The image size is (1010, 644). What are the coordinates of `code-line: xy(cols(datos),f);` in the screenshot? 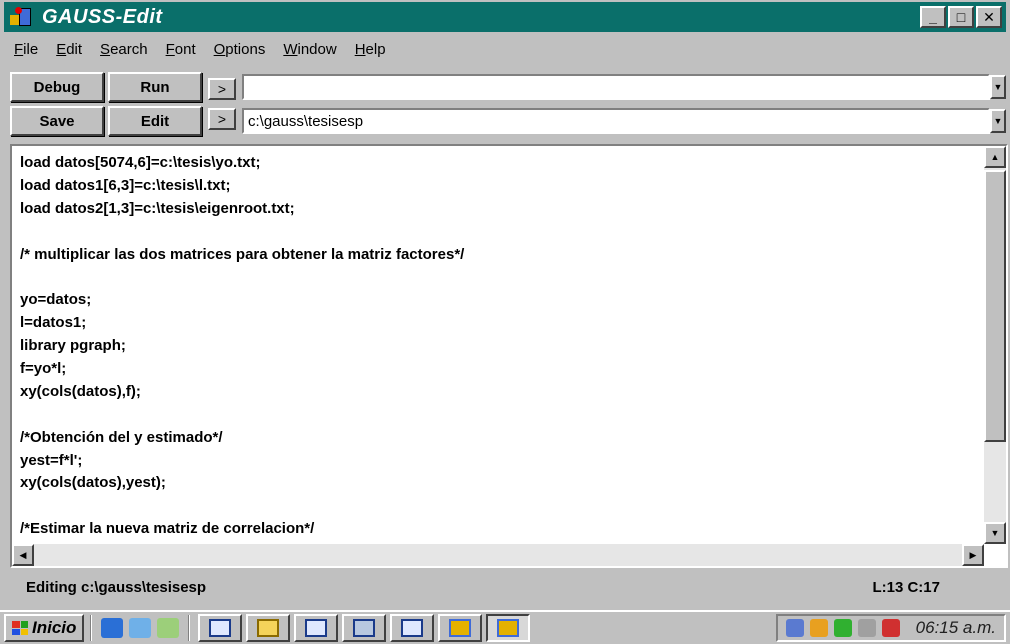 It's located at (500, 392).